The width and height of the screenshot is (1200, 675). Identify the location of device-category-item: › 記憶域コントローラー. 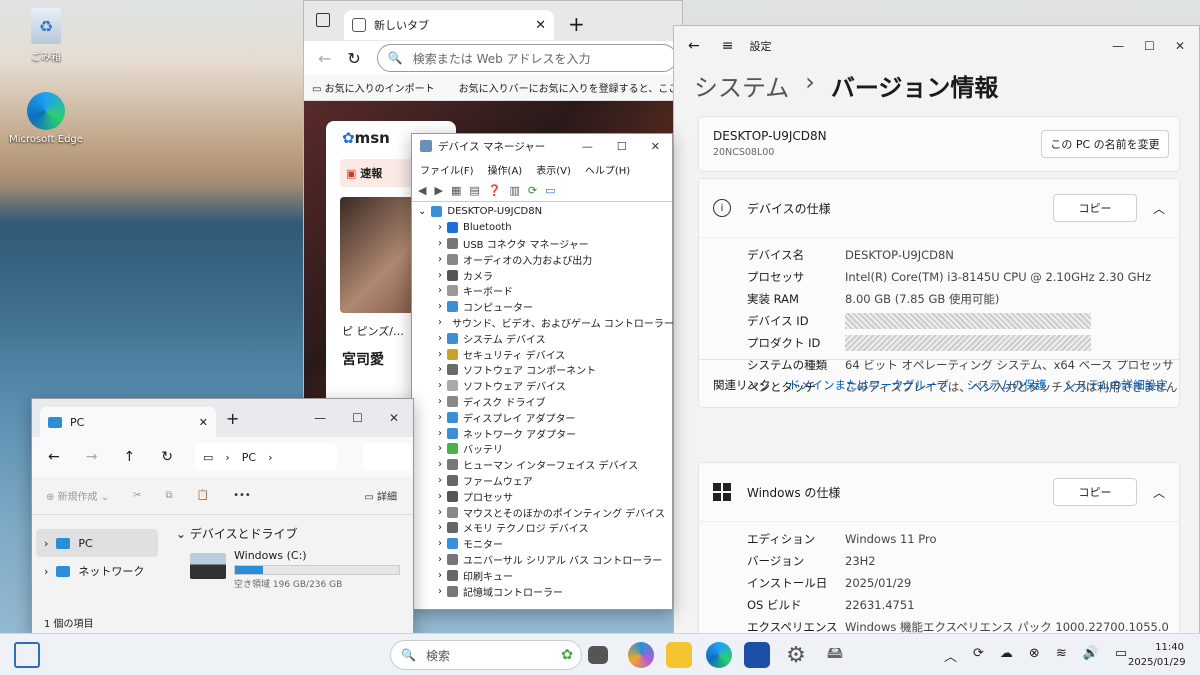
(542, 591).